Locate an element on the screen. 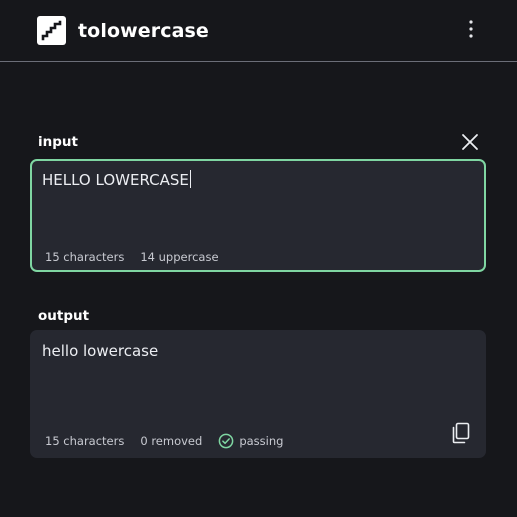 The width and height of the screenshot is (517, 517). more-vertical-icon is located at coordinates (471, 29).